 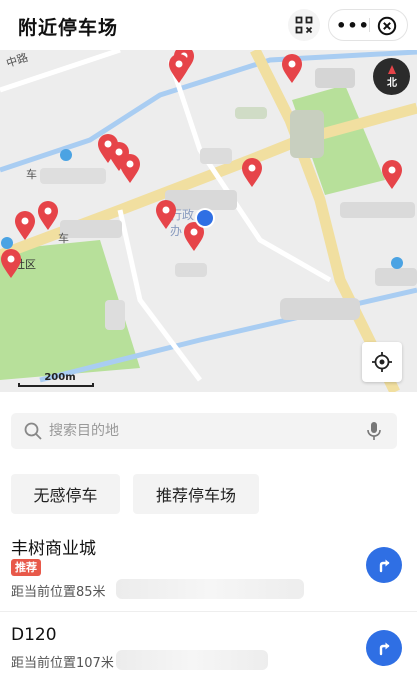 What do you see at coordinates (208, 648) in the screenshot?
I see `parking-lot-item: D120 距当前位置107米` at bounding box center [208, 648].